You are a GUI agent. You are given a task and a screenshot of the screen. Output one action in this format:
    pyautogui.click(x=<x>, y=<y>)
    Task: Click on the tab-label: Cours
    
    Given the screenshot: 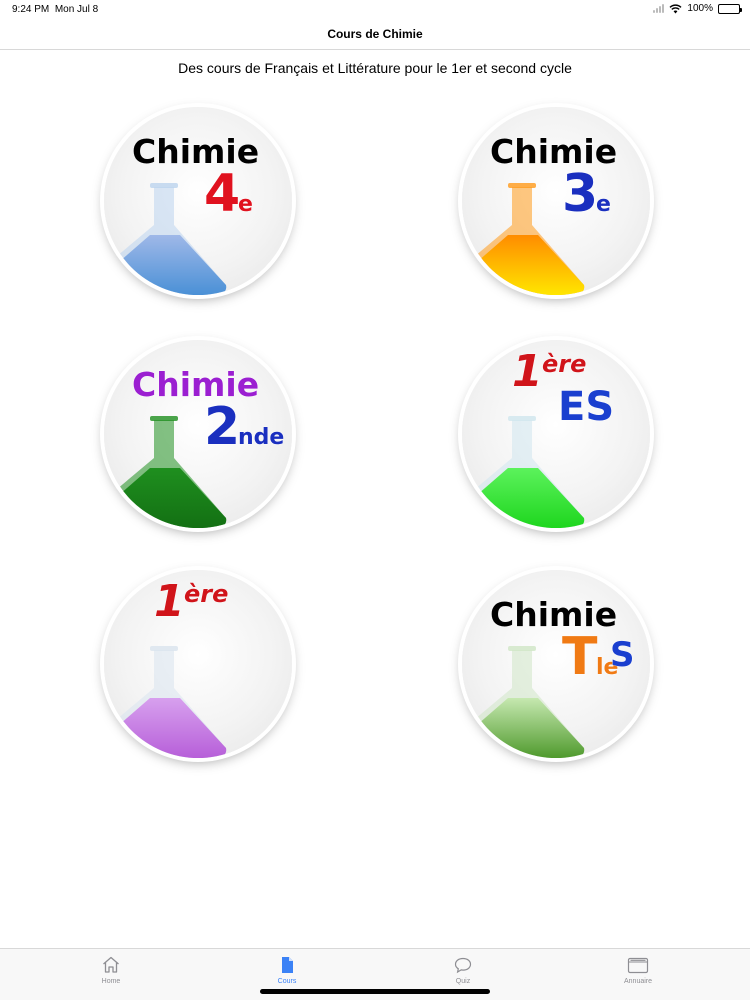 What is the action you would take?
    pyautogui.click(x=287, y=981)
    